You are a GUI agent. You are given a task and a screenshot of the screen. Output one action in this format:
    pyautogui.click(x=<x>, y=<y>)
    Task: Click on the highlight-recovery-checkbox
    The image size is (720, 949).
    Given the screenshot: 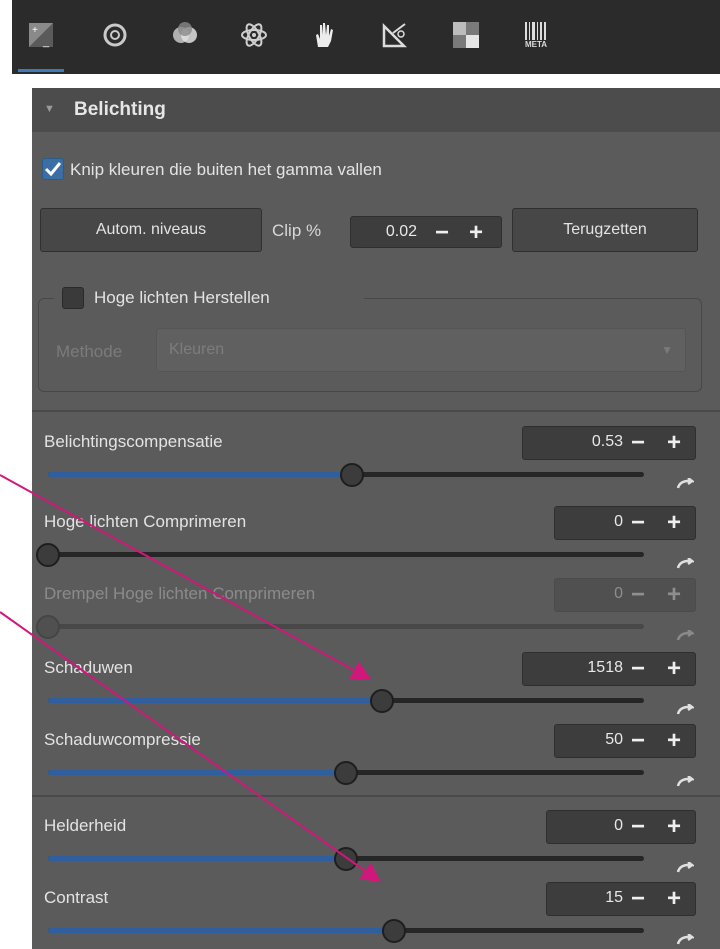 What is the action you would take?
    pyautogui.click(x=73, y=298)
    